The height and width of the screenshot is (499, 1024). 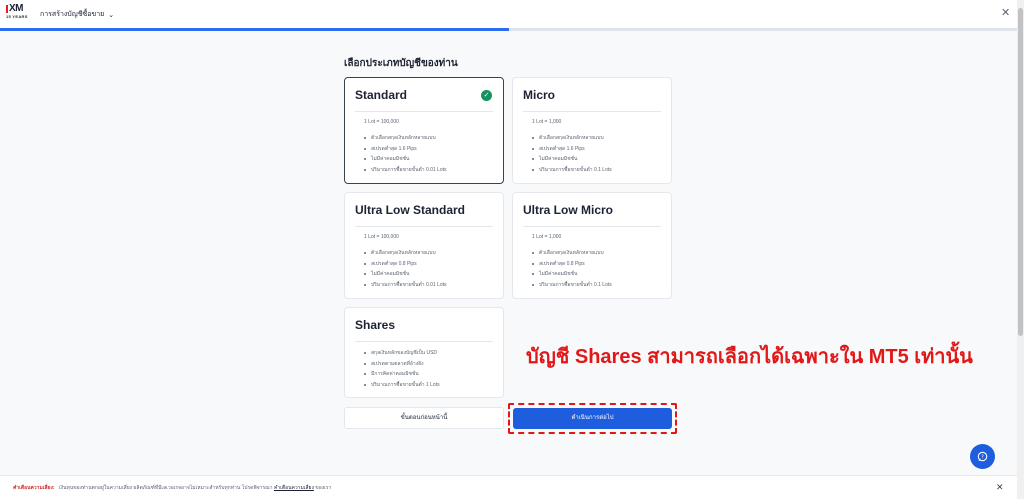 What do you see at coordinates (402, 364) in the screenshot?
I see `feature-item: สเปรดตามตลาดที่อ้างอิง` at bounding box center [402, 364].